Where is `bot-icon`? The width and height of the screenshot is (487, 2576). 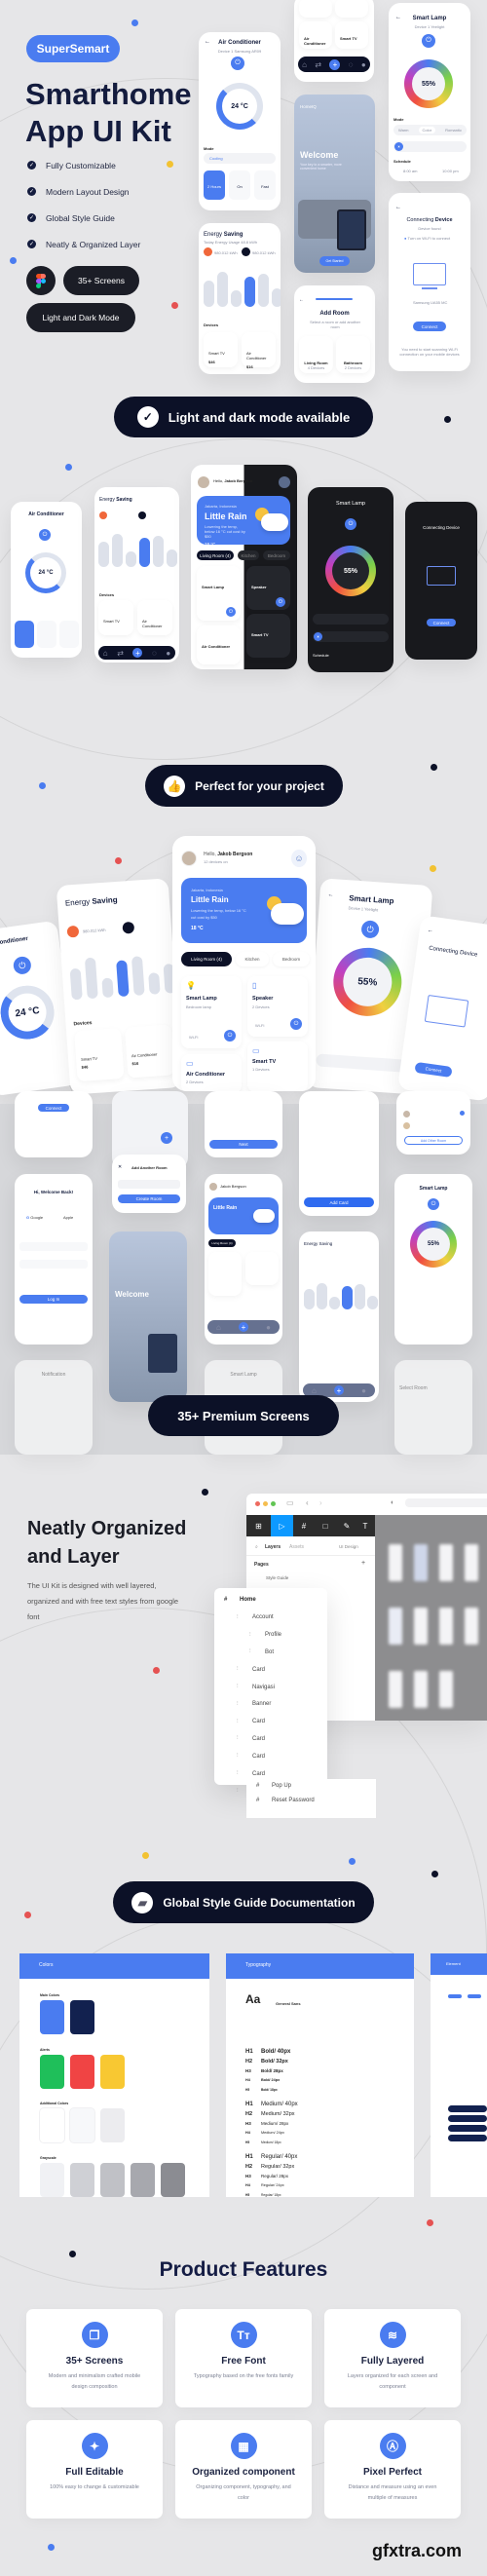
bot-icon is located at coordinates (284, 482).